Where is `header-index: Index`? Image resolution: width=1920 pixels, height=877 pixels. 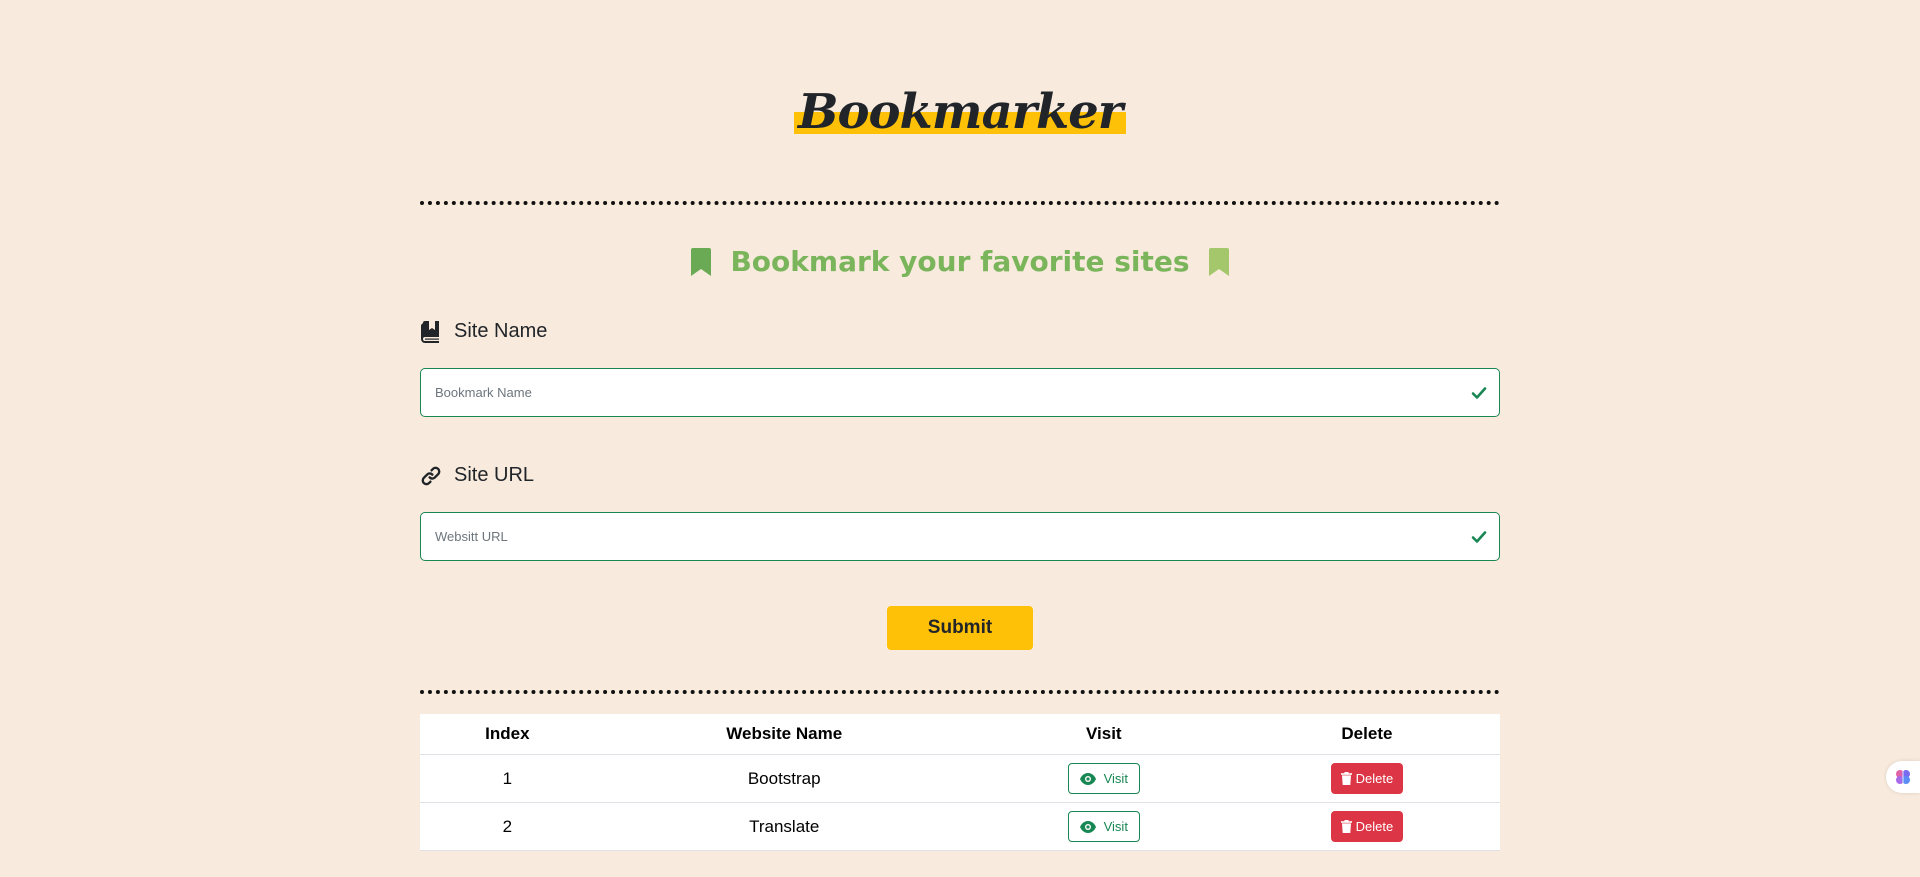
header-index: Index is located at coordinates (507, 734).